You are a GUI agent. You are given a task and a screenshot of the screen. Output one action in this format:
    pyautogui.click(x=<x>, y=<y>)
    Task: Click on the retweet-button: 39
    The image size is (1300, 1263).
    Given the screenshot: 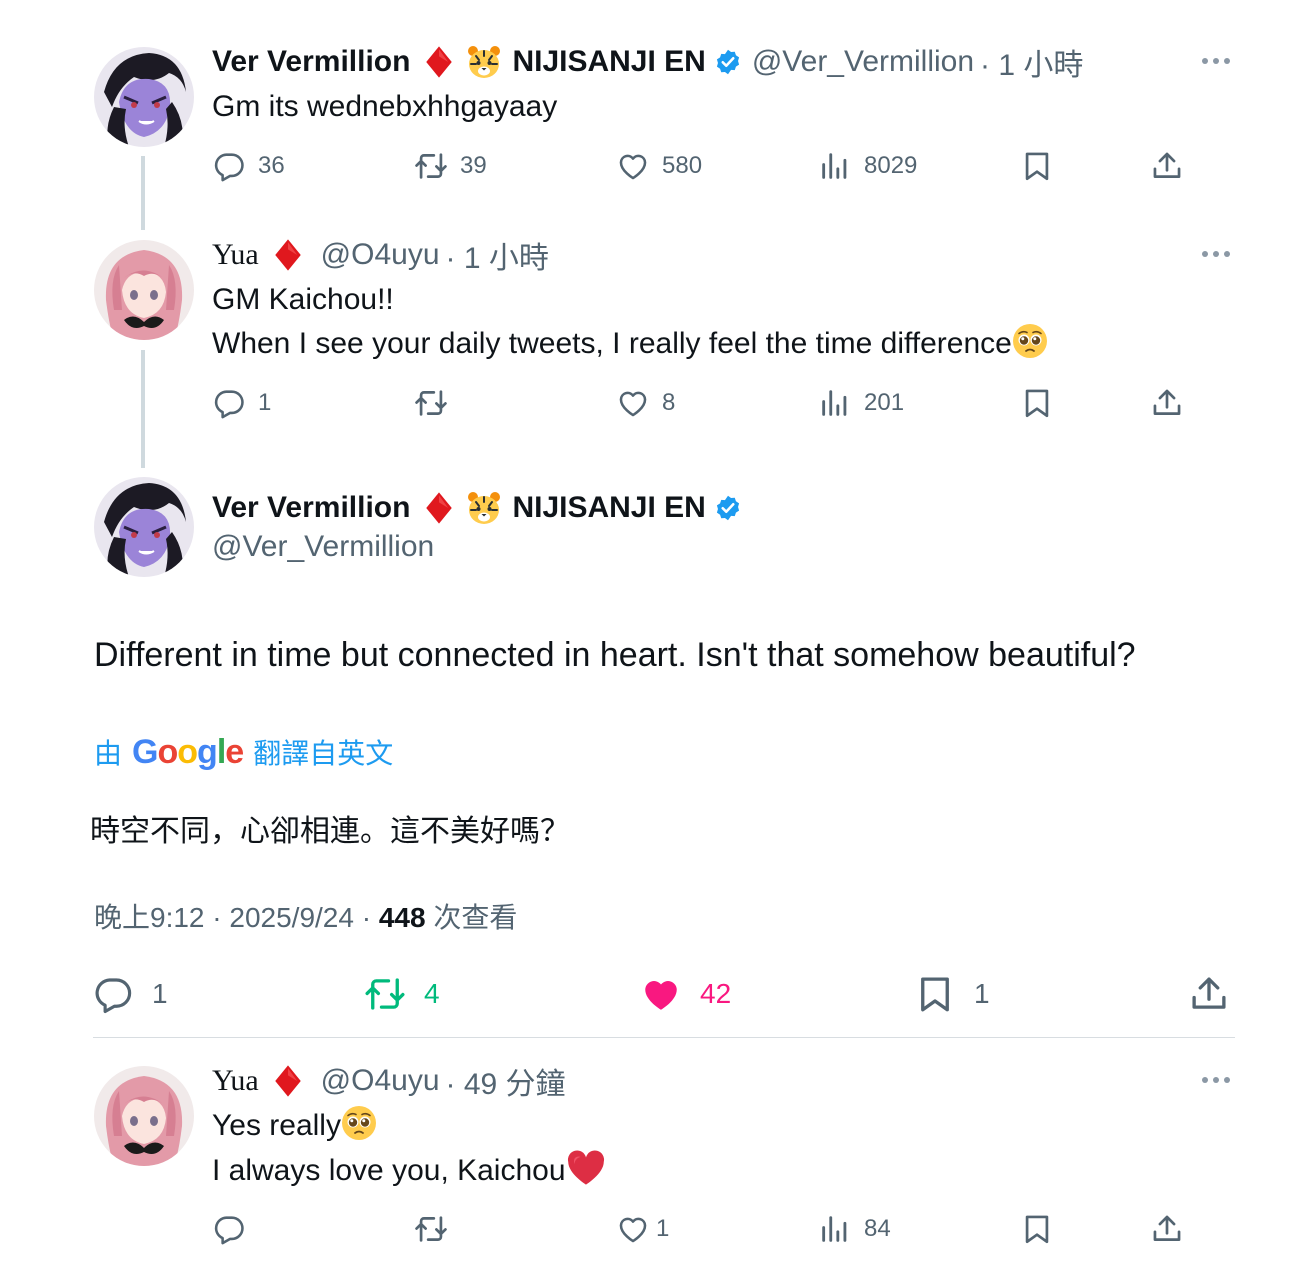 What is the action you would take?
    pyautogui.click(x=450, y=166)
    